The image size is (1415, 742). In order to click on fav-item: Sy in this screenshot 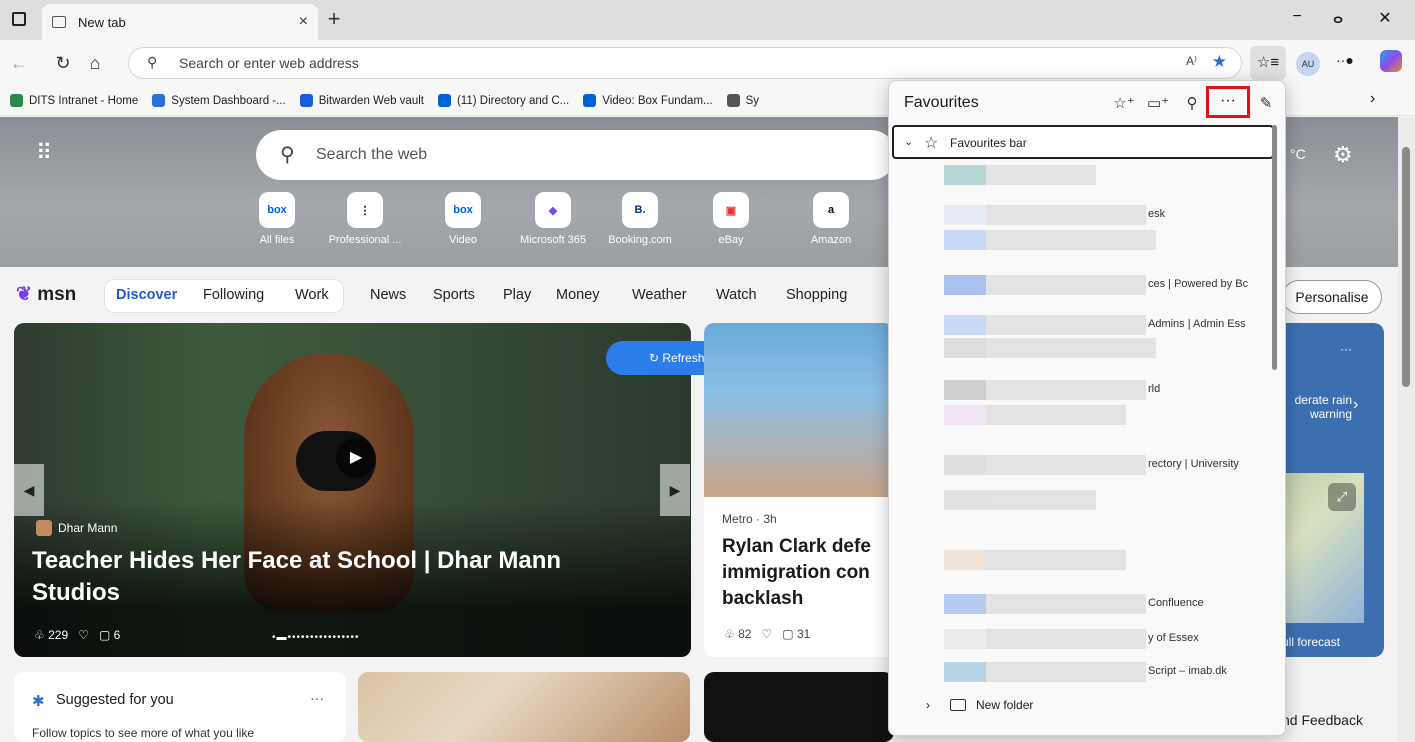, I will do `click(742, 100)`.